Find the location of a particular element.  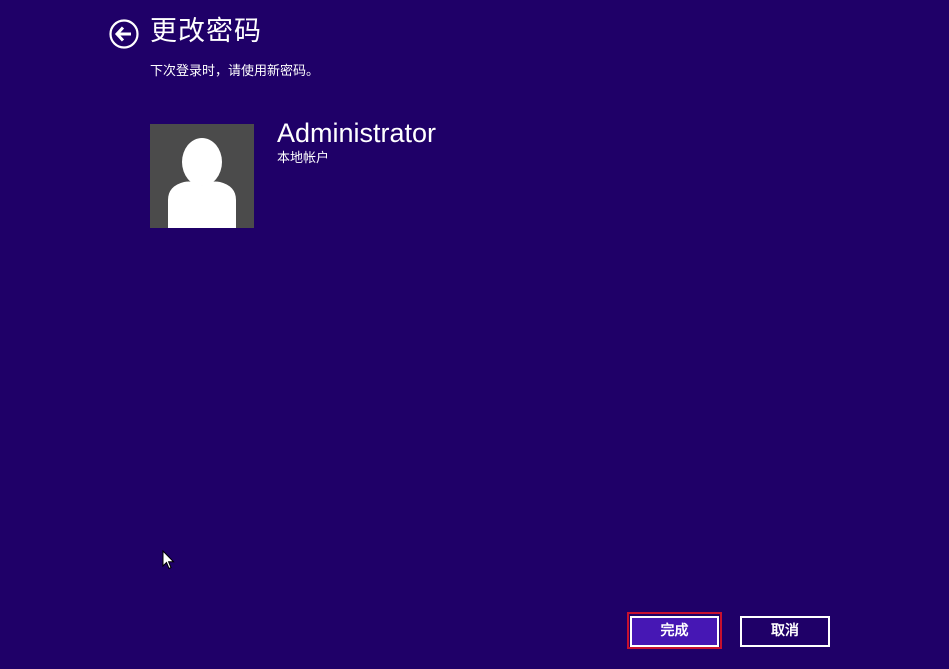

back-arrow-icon is located at coordinates (124, 34).